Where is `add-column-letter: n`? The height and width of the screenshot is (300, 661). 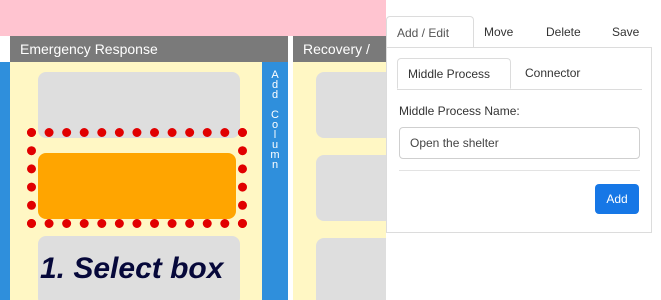 add-column-letter: n is located at coordinates (275, 165).